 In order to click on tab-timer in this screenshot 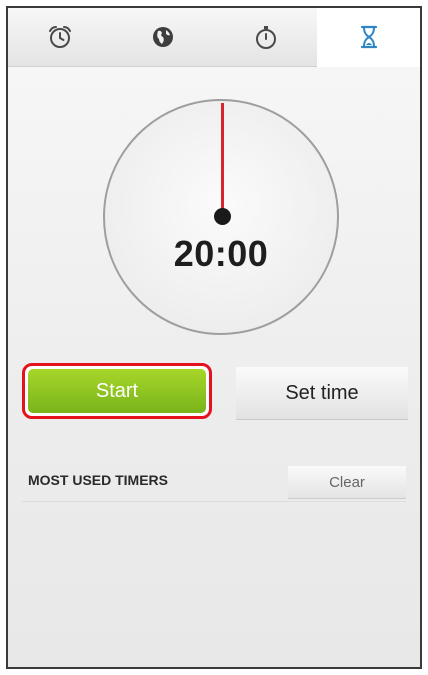, I will do `click(368, 37)`.